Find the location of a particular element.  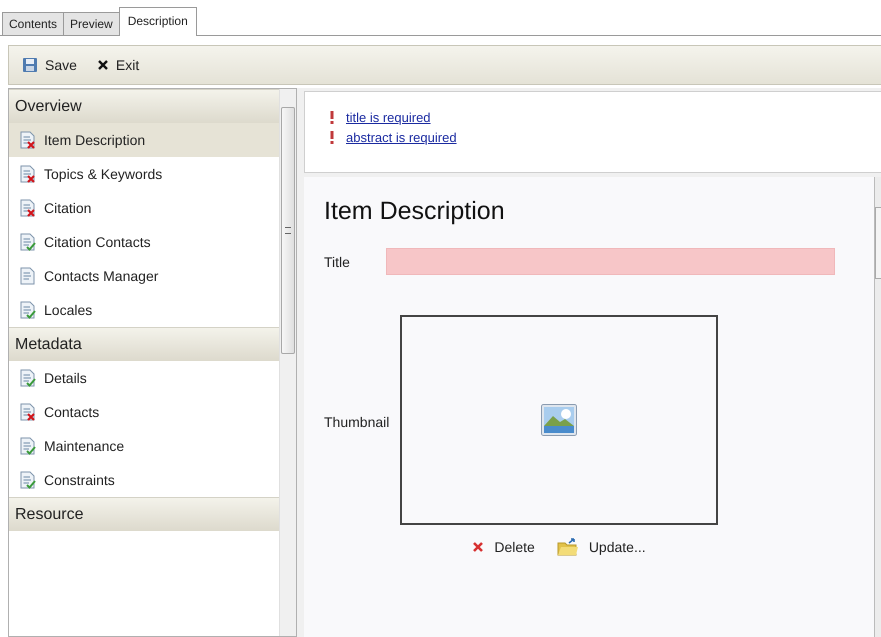

sidebar-item: Constraints is located at coordinates (144, 480).